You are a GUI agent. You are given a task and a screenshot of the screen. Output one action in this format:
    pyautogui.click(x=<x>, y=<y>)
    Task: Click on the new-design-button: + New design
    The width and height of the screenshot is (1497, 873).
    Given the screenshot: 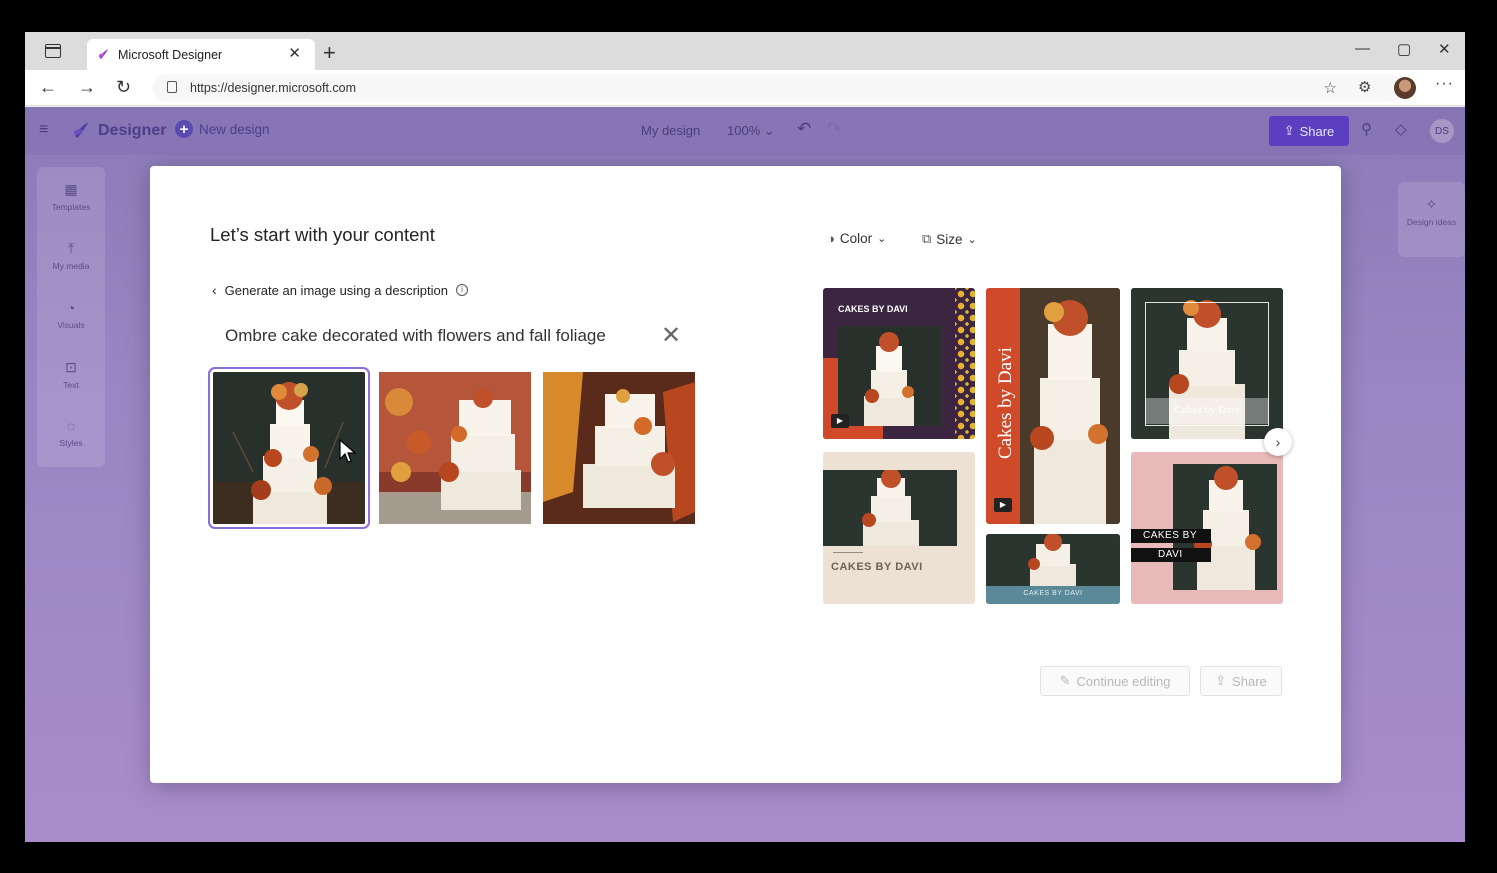 What is the action you would take?
    pyautogui.click(x=222, y=129)
    